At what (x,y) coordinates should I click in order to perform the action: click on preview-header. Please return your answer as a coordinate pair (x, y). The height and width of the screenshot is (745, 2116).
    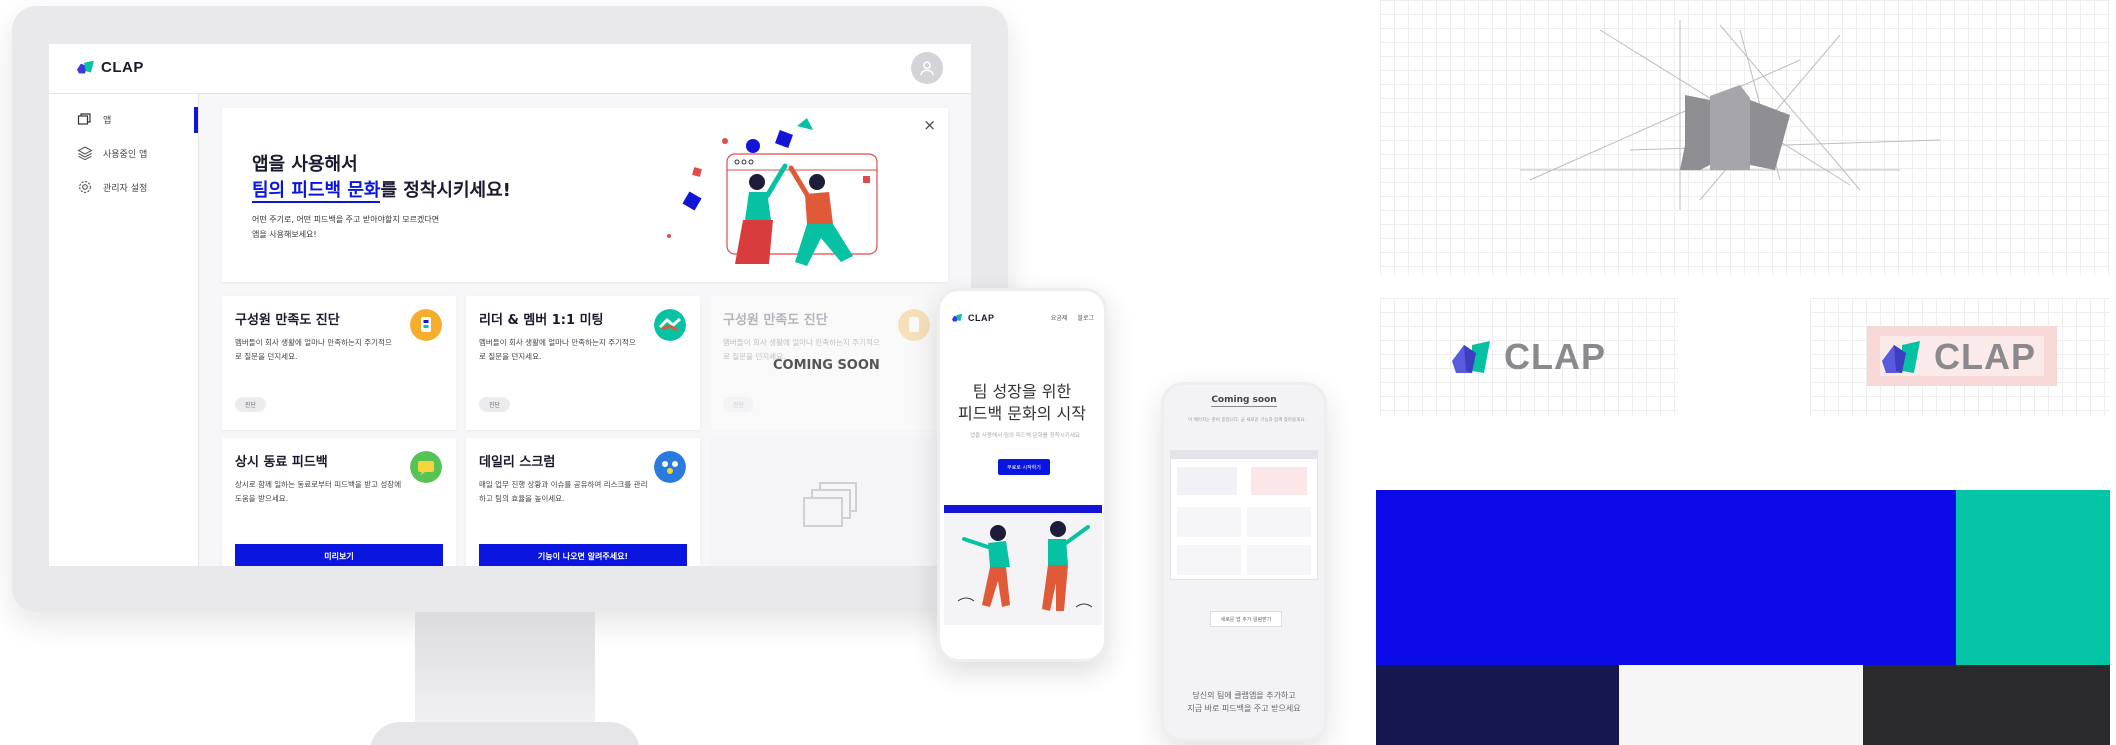
    Looking at the image, I should click on (1244, 455).